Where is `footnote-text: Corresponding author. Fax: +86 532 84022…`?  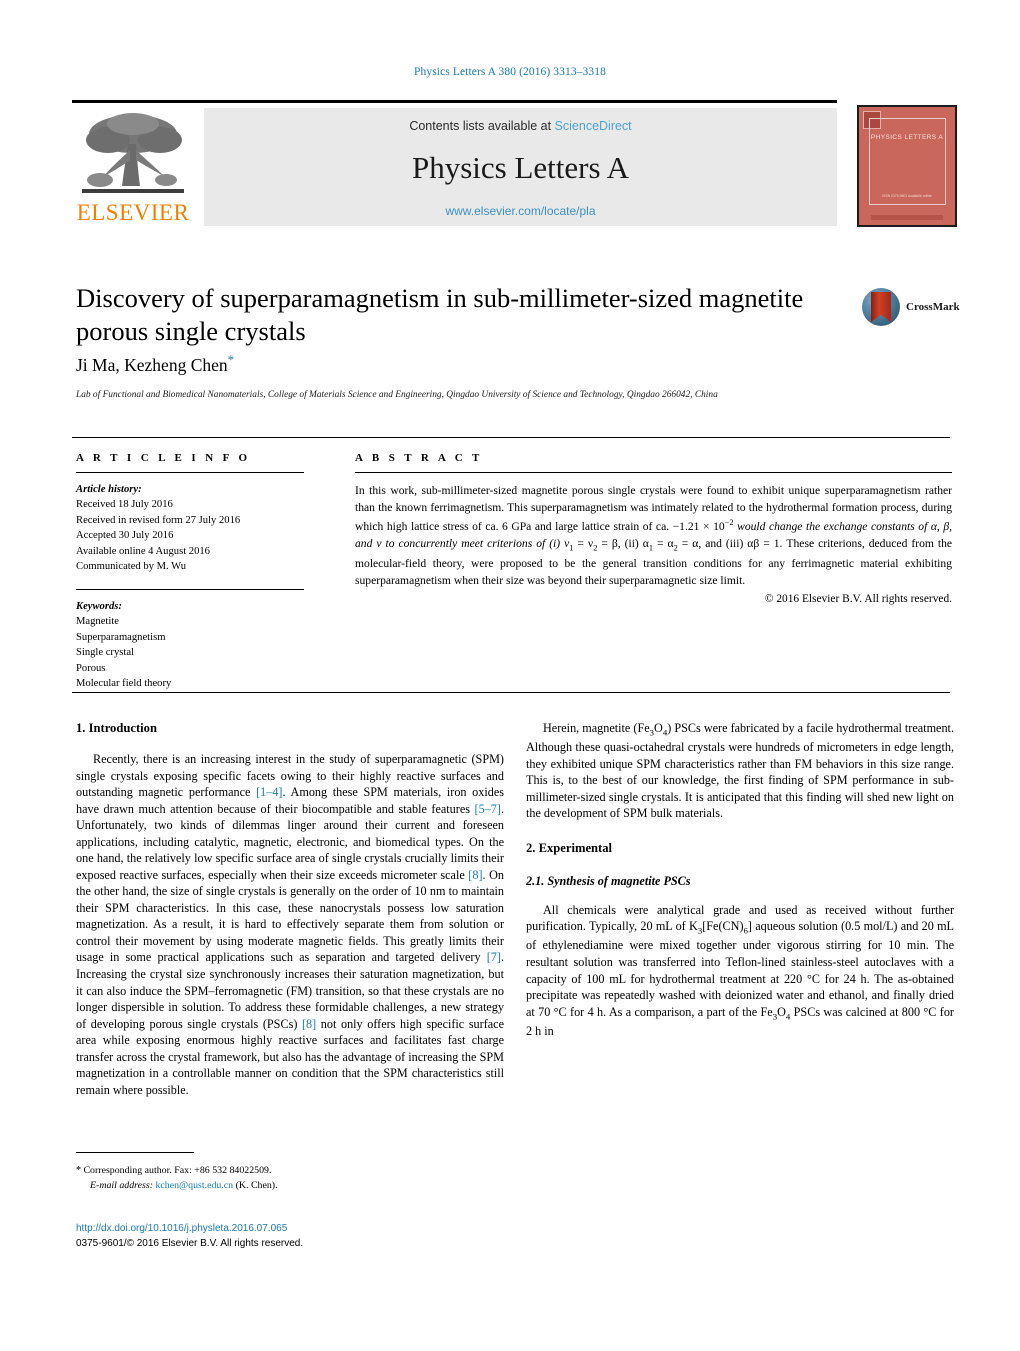 footnote-text: Corresponding author. Fax: +86 532 84022… is located at coordinates (177, 1170).